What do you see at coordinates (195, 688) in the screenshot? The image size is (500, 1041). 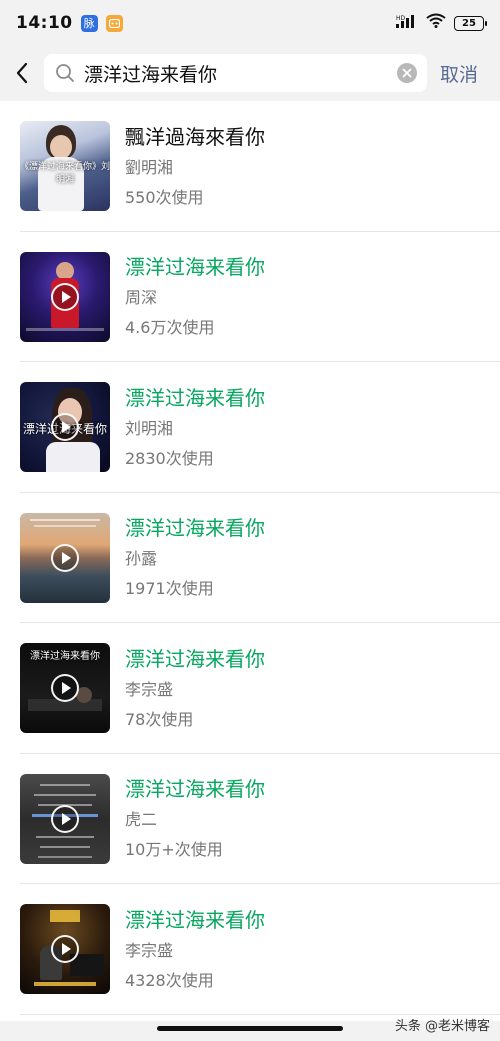 I see `result-meta: 漂洋过海来看你 李宗盛 78次使用` at bounding box center [195, 688].